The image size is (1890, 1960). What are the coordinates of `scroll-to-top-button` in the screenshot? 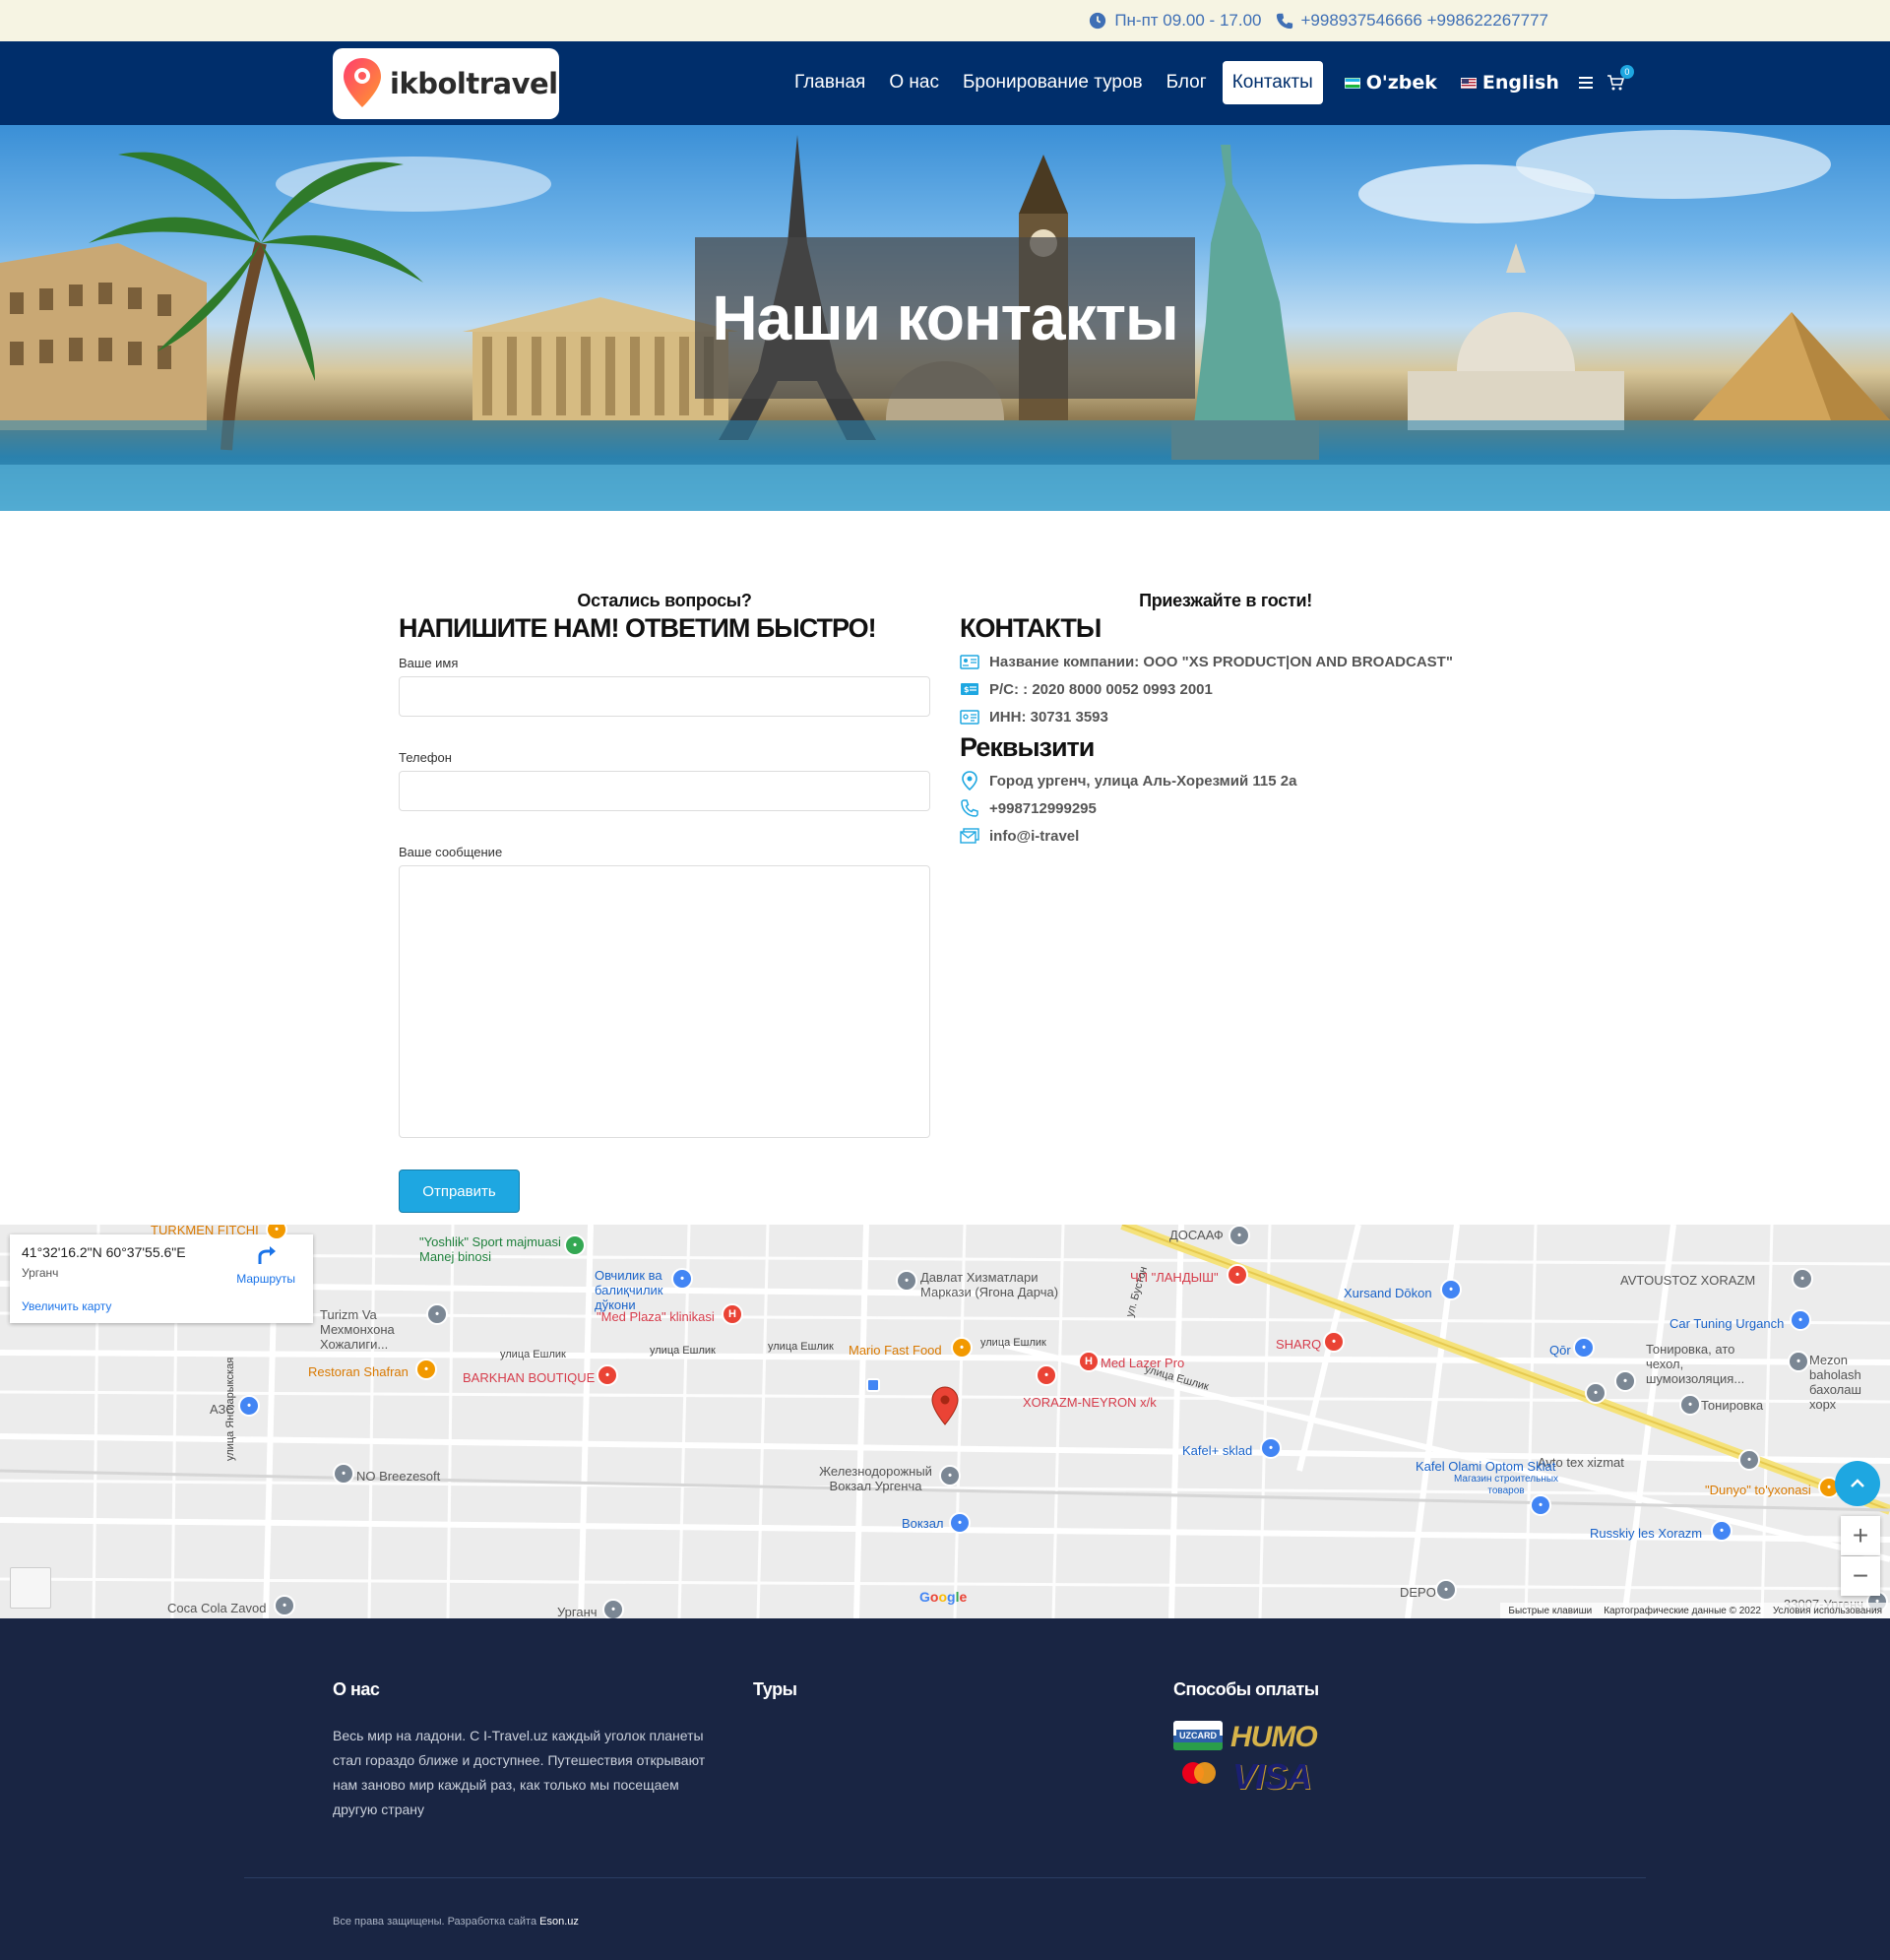 It's located at (1857, 1483).